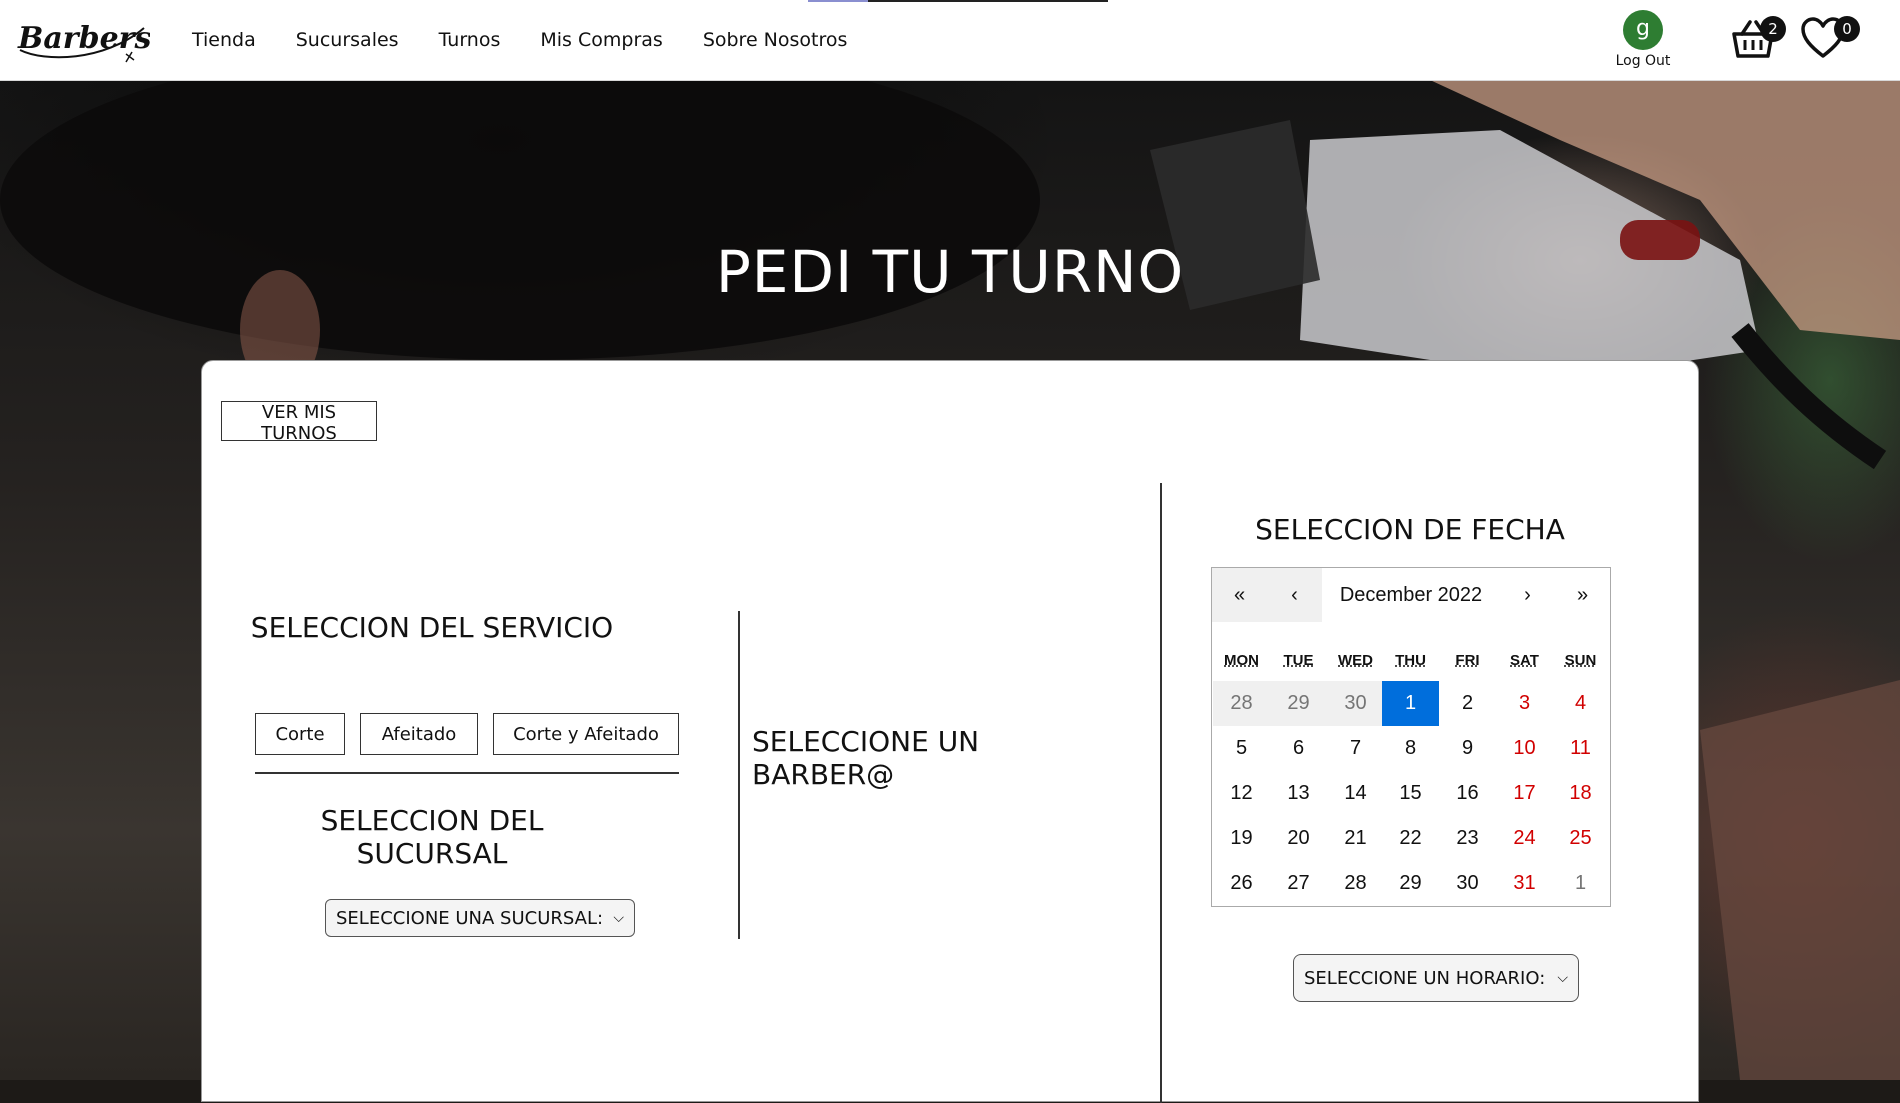  I want to click on barbershop-logo: Barbershop, so click(114, 41).